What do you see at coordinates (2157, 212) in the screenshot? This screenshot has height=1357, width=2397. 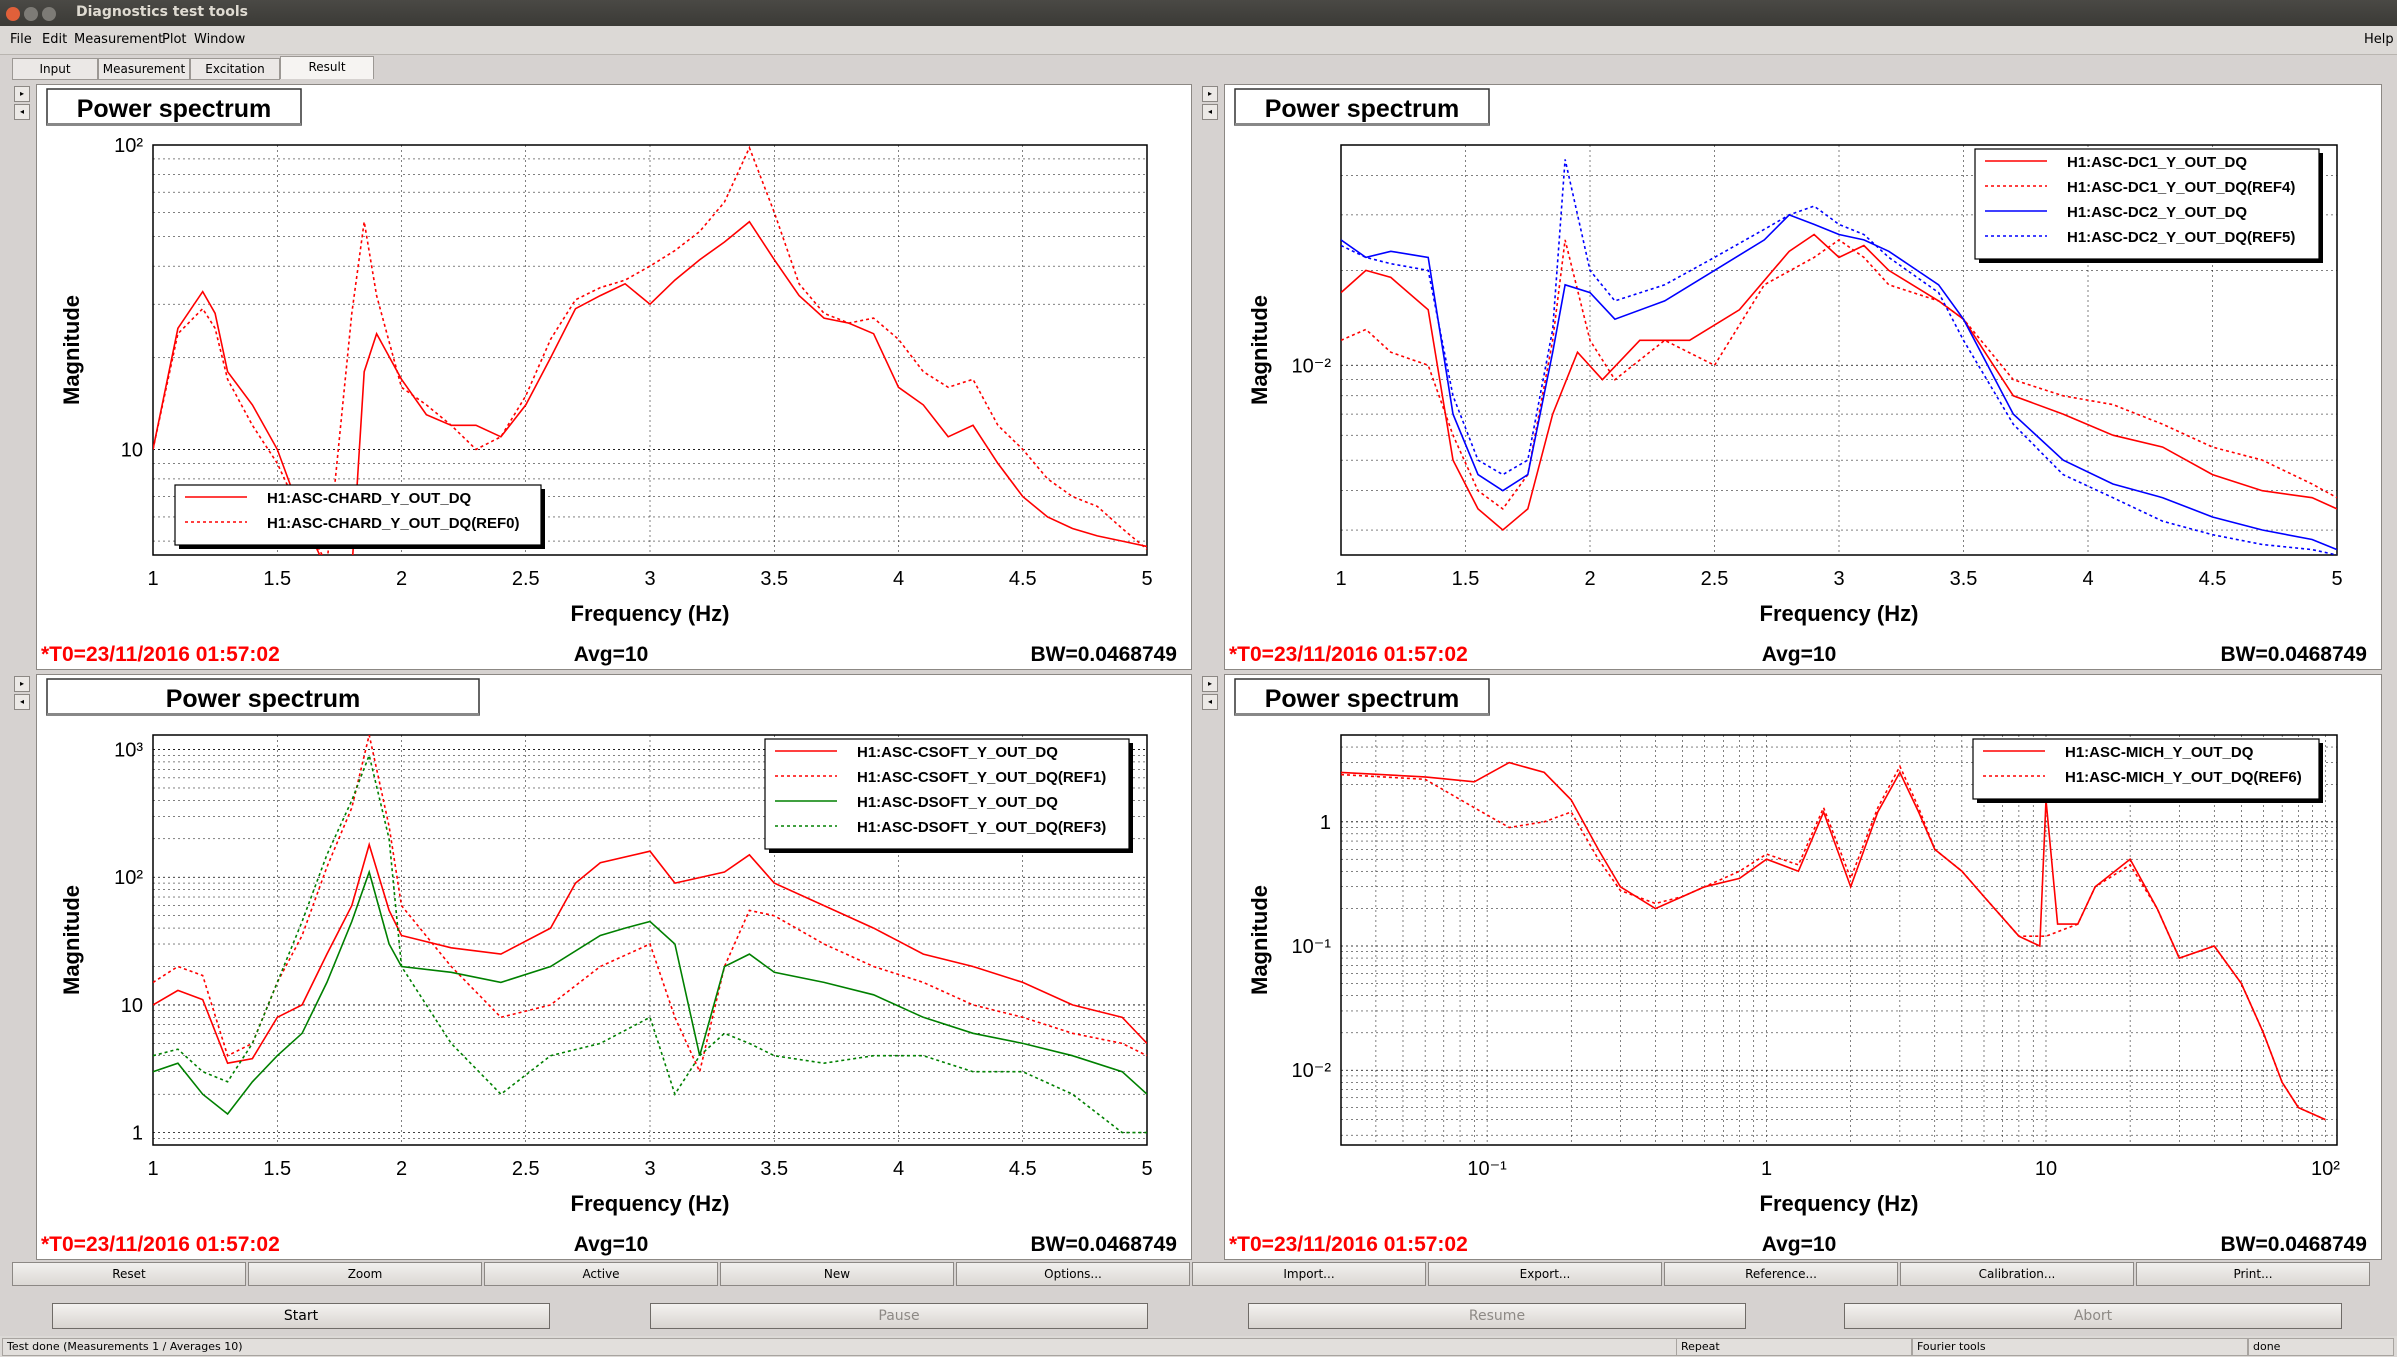 I see `legend-entry: H1:ASC-DC2_Y_OUT_DQ` at bounding box center [2157, 212].